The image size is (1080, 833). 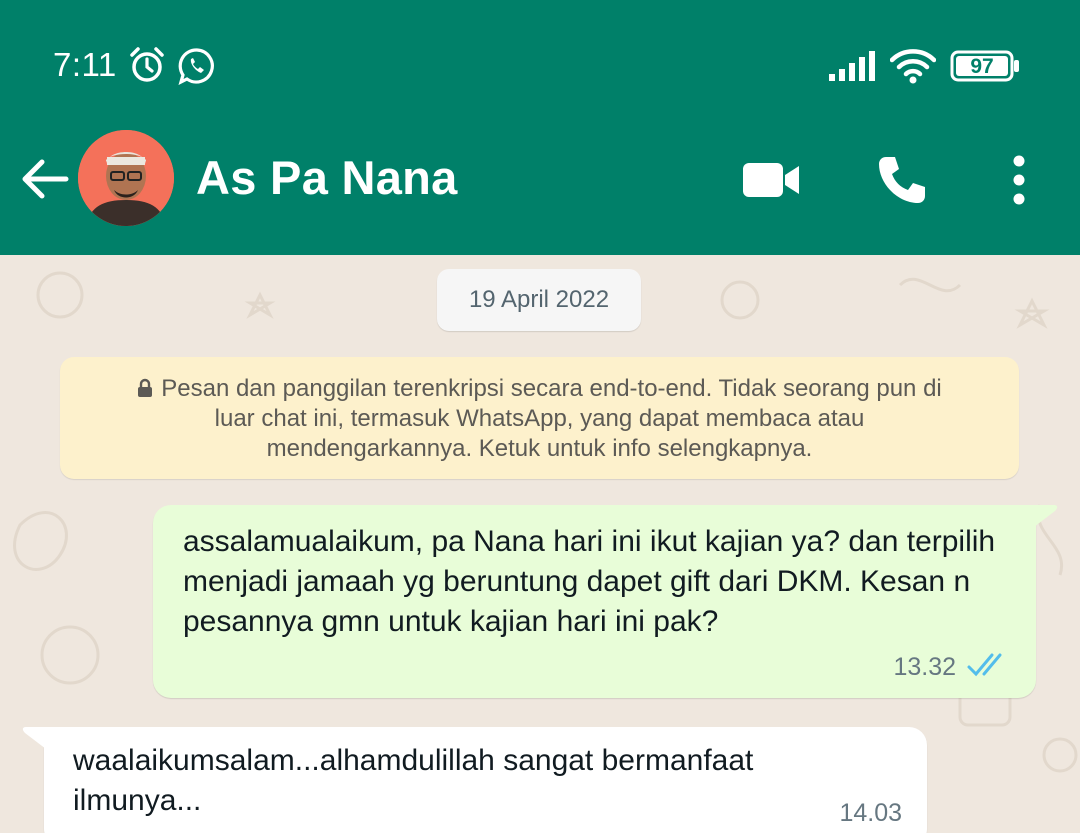 What do you see at coordinates (772, 180) in the screenshot?
I see `video-call-icon` at bounding box center [772, 180].